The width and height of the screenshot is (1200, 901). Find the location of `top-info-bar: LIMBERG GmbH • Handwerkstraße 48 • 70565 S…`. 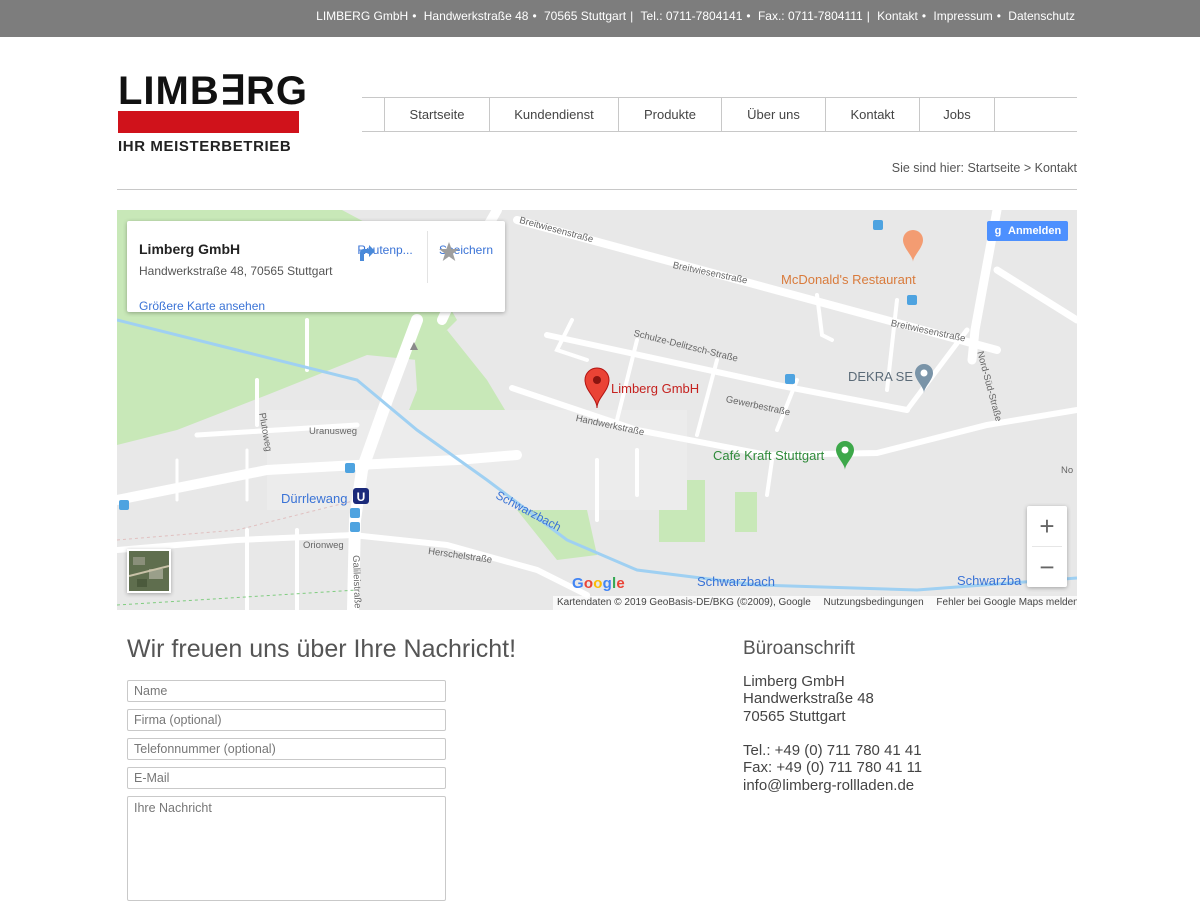

top-info-bar: LIMBERG GmbH • Handwerkstraße 48 • 70565 S… is located at coordinates (600, 18).